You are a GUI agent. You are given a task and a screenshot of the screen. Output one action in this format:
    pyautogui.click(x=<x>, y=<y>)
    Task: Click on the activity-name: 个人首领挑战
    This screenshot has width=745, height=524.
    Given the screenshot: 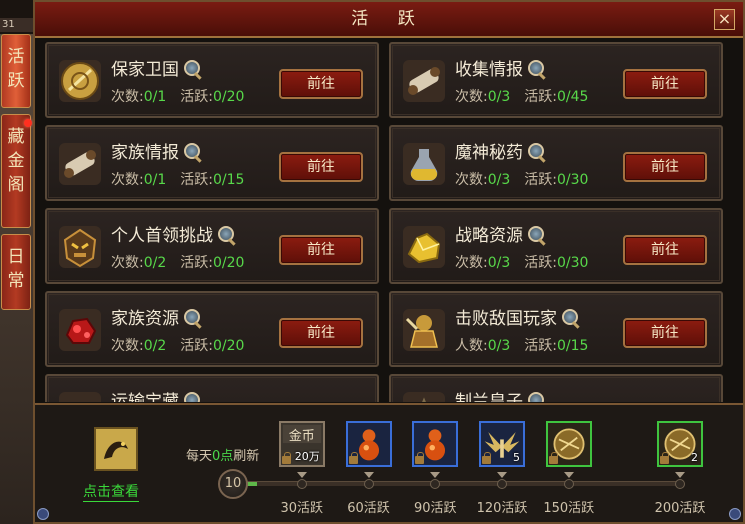 What is the action you would take?
    pyautogui.click(x=175, y=234)
    